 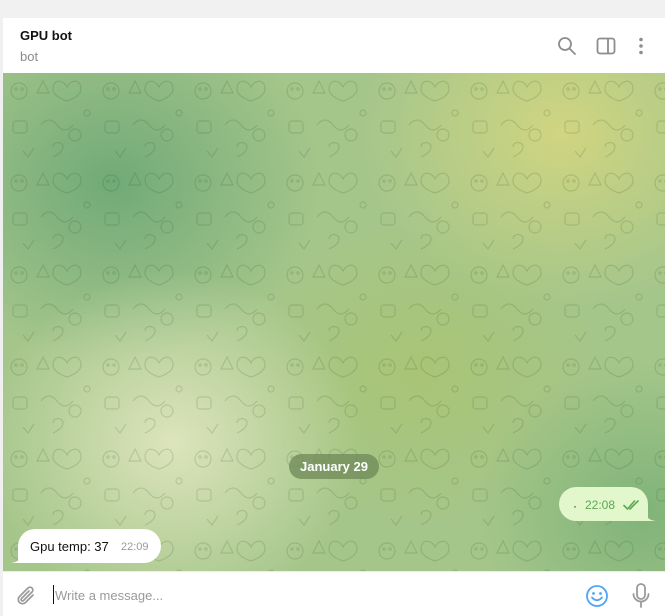 I want to click on outgoing-message: · 22:08, so click(x=607, y=504).